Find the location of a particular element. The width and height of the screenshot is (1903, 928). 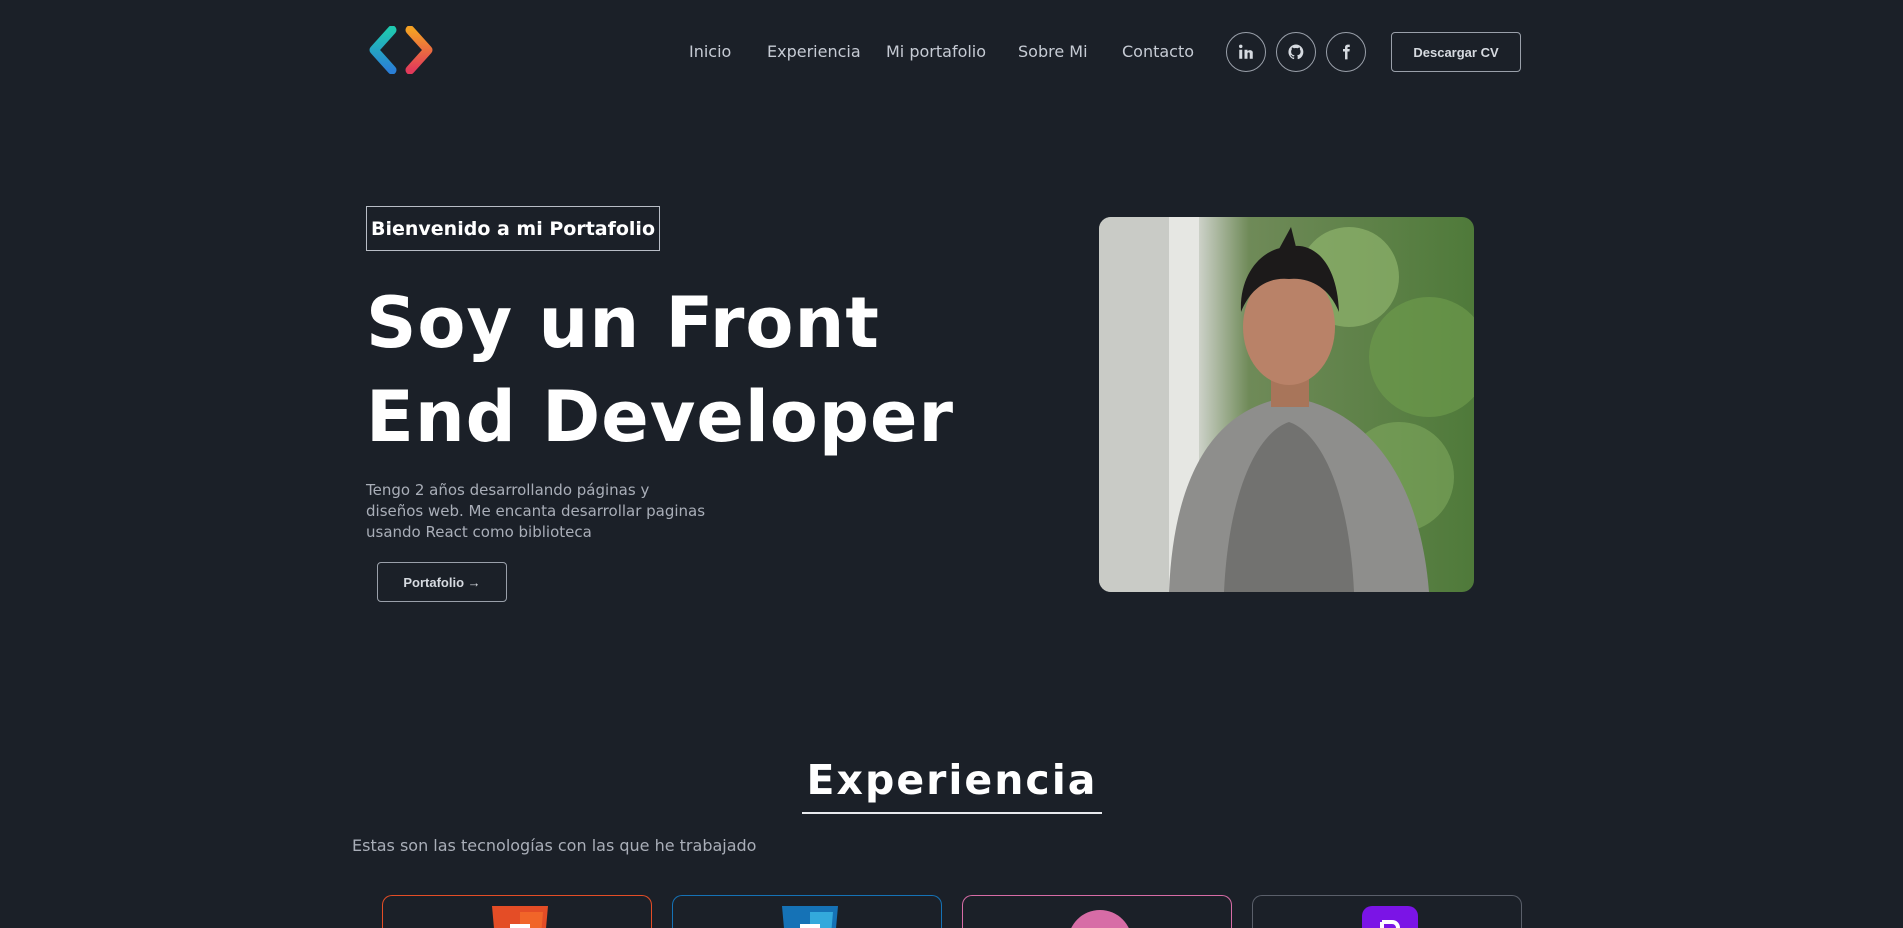

facebook-icon is located at coordinates (1346, 52).